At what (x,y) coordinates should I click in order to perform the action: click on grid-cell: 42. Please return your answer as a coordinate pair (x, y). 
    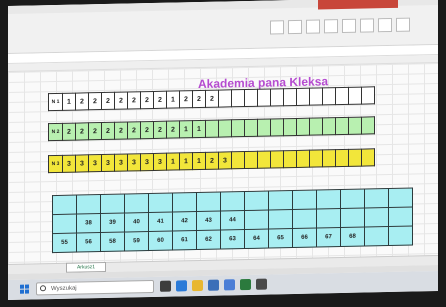
    Looking at the image, I should click on (184, 221).